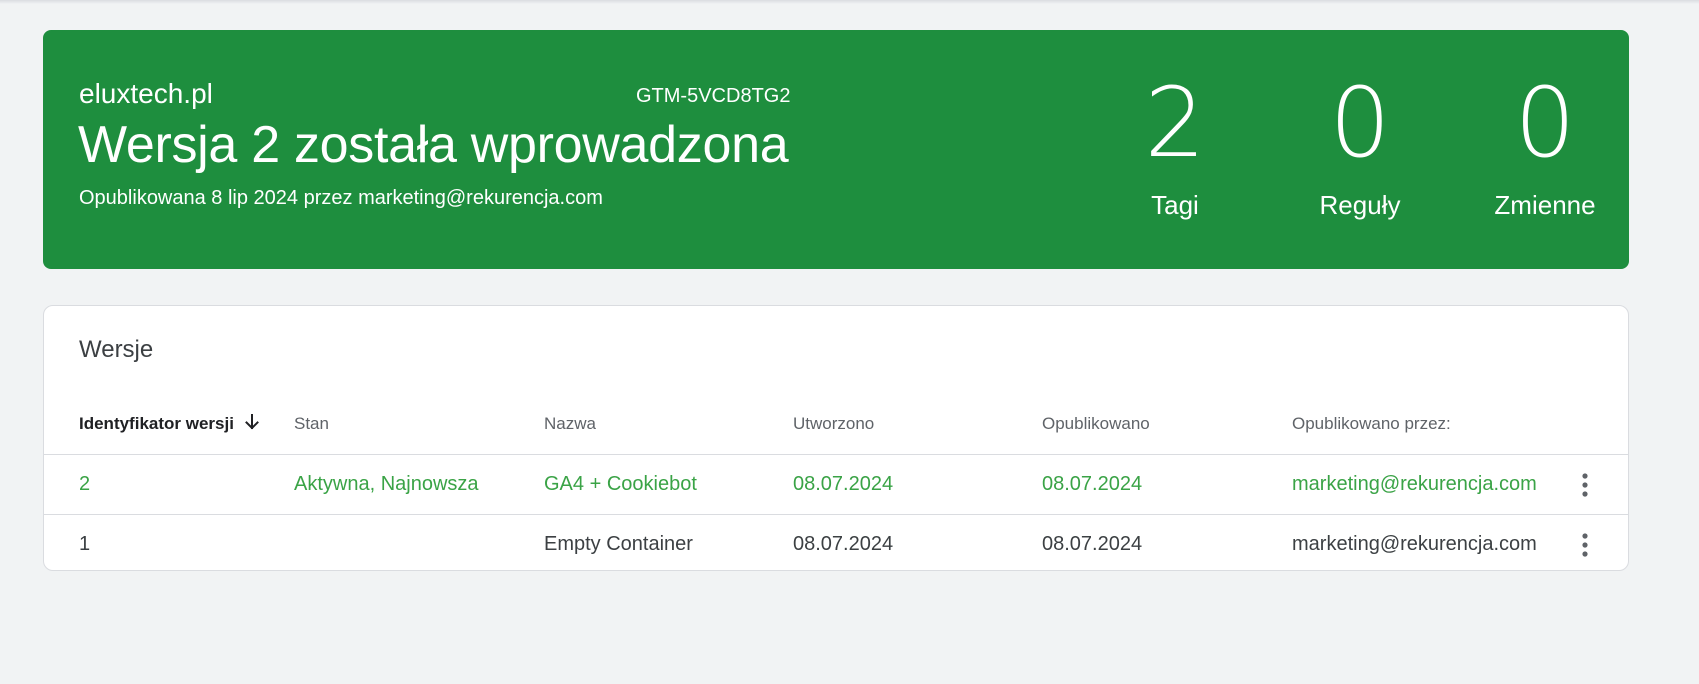 Image resolution: width=1699 pixels, height=684 pixels. I want to click on stat-variables-label: Zmienne, so click(1545, 205).